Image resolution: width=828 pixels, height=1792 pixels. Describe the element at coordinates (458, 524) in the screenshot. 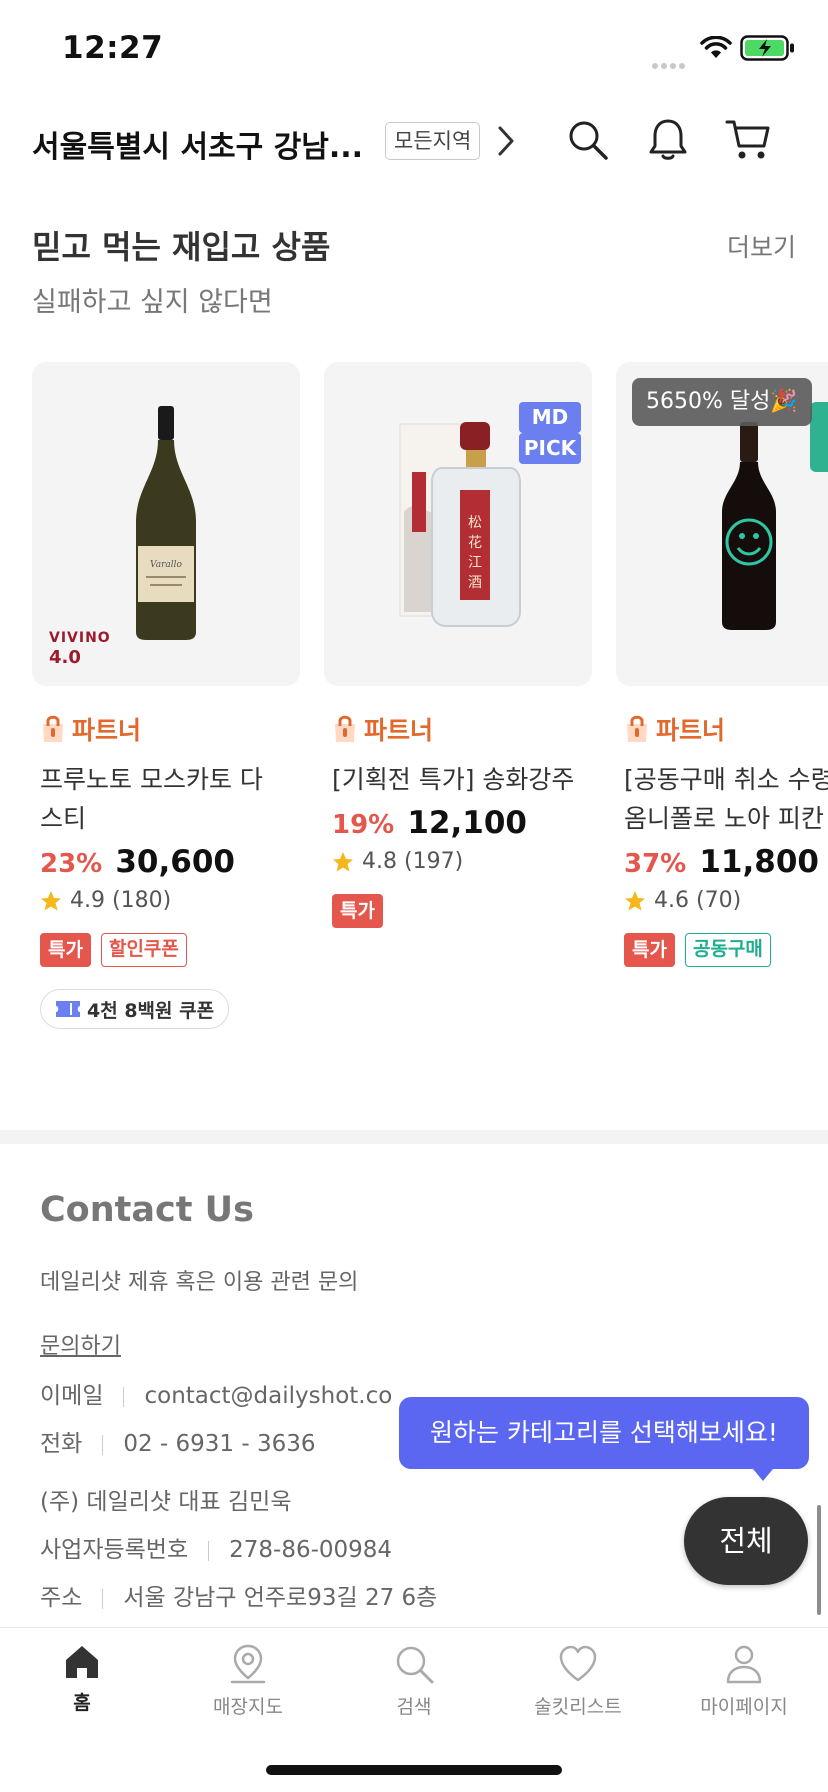

I see `product-image: 松 花 江 酒 MD PICK` at that location.